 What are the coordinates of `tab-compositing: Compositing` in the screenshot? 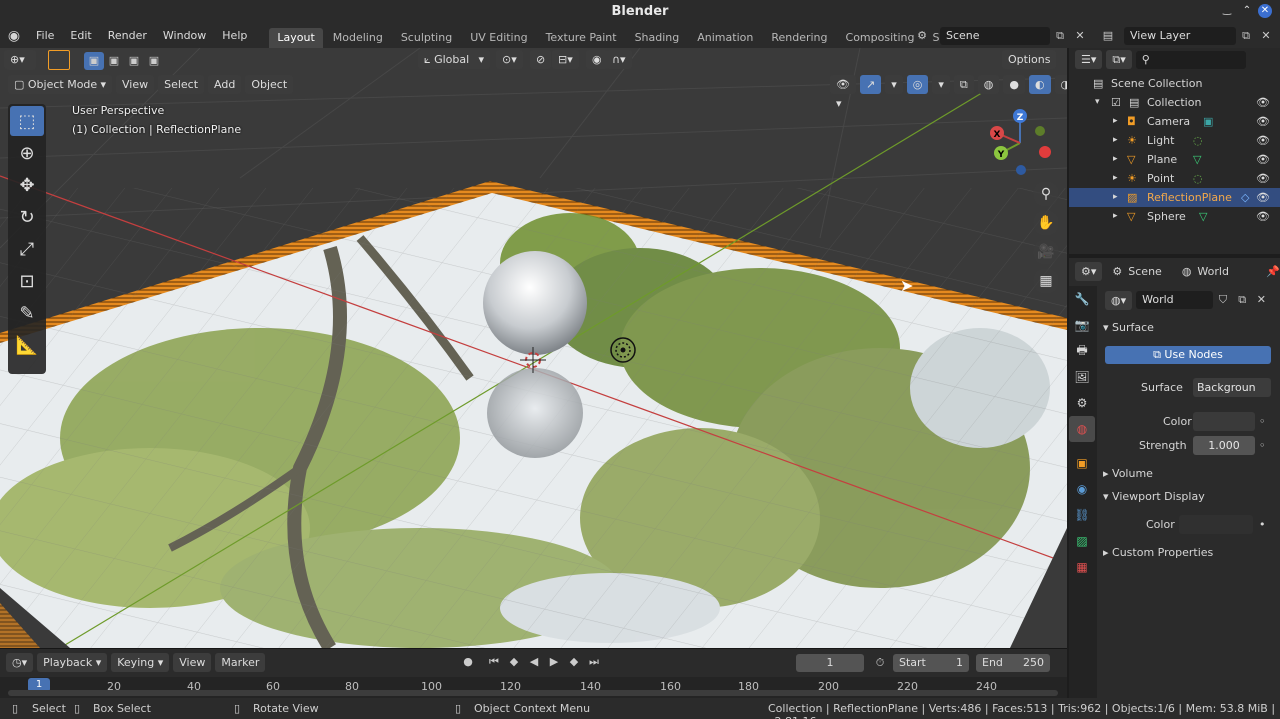 It's located at (880, 38).